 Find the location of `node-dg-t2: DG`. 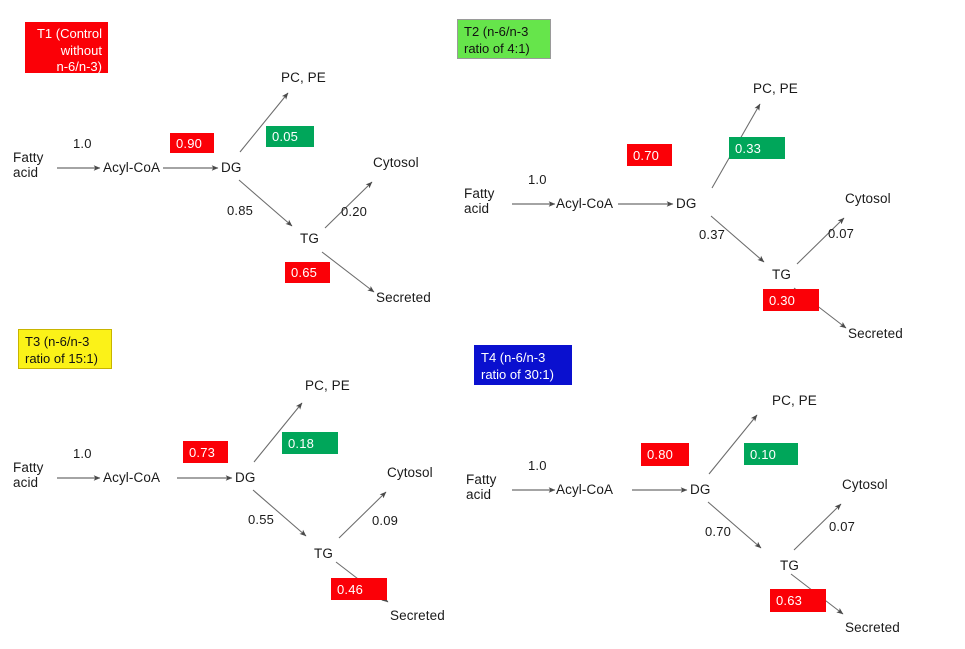

node-dg-t2: DG is located at coordinates (686, 203).